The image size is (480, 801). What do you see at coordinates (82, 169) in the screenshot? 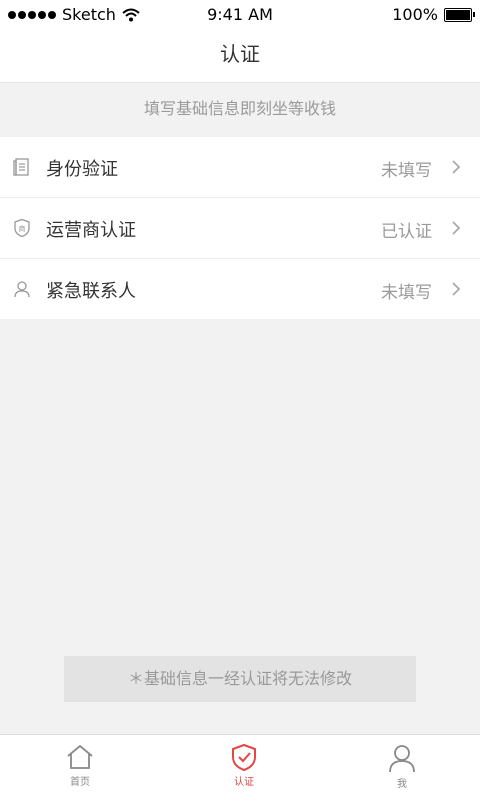
I see `list-item-label: 身份验证` at bounding box center [82, 169].